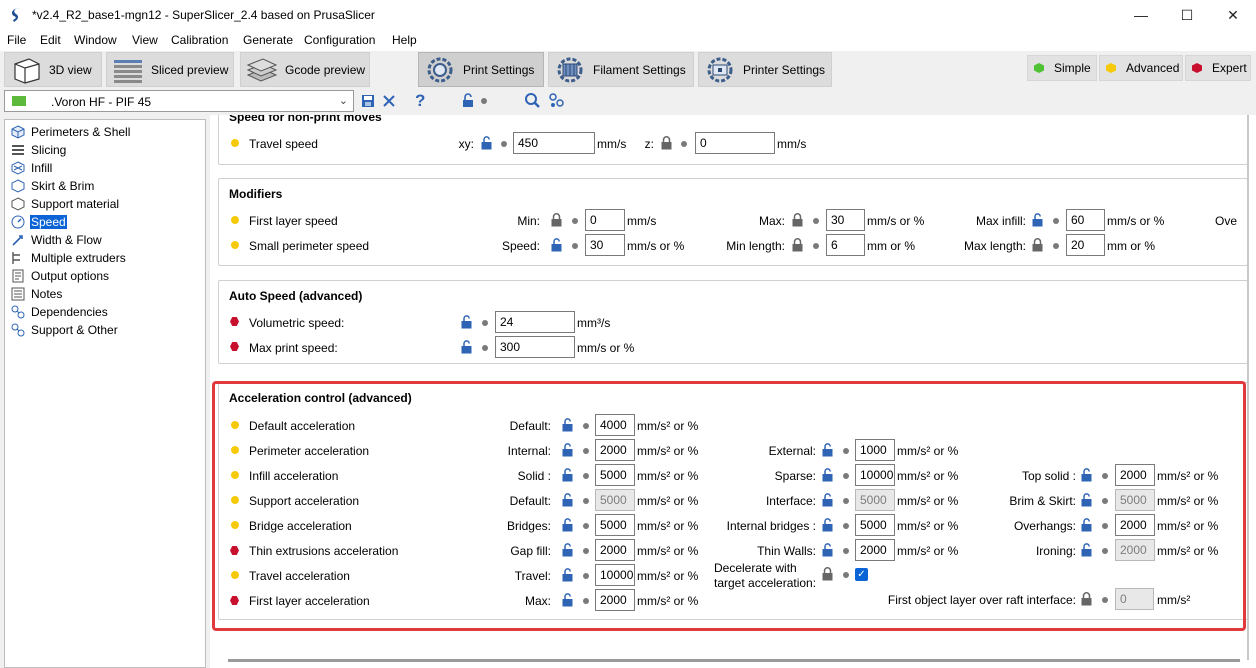  What do you see at coordinates (605, 220) in the screenshot?
I see `first-layer-min-input: 0` at bounding box center [605, 220].